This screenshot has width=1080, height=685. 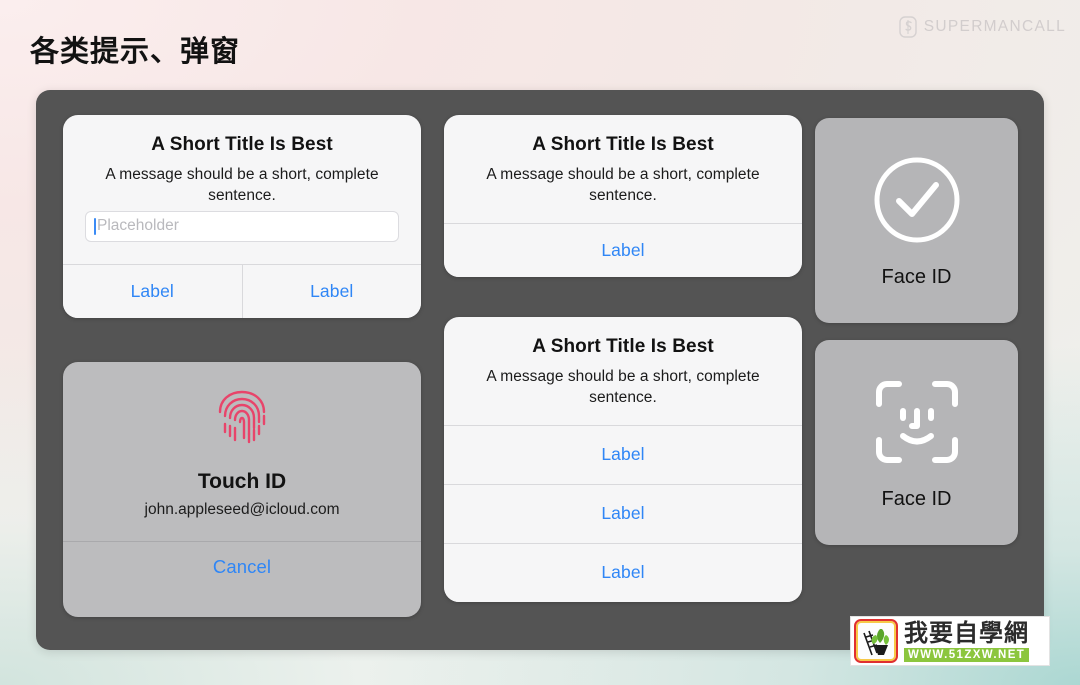 What do you see at coordinates (152, 291) in the screenshot?
I see `alert-button-left: Label` at bounding box center [152, 291].